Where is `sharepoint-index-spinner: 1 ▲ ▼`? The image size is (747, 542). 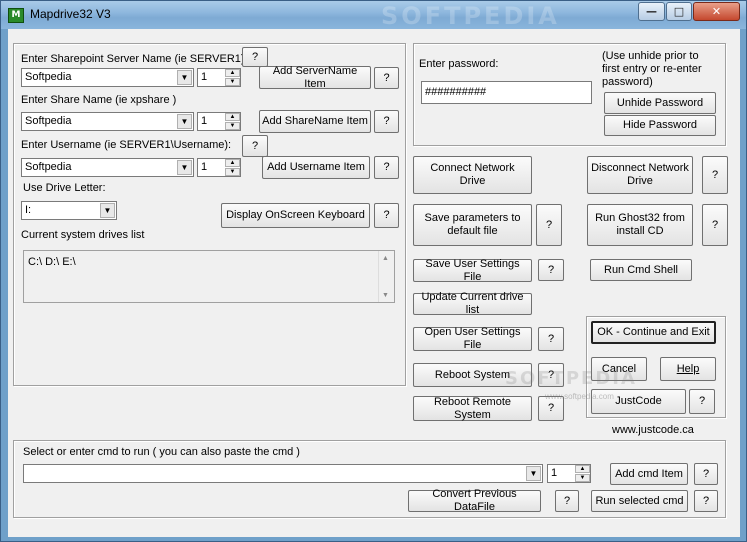 sharepoint-index-spinner: 1 ▲ ▼ is located at coordinates (219, 77).